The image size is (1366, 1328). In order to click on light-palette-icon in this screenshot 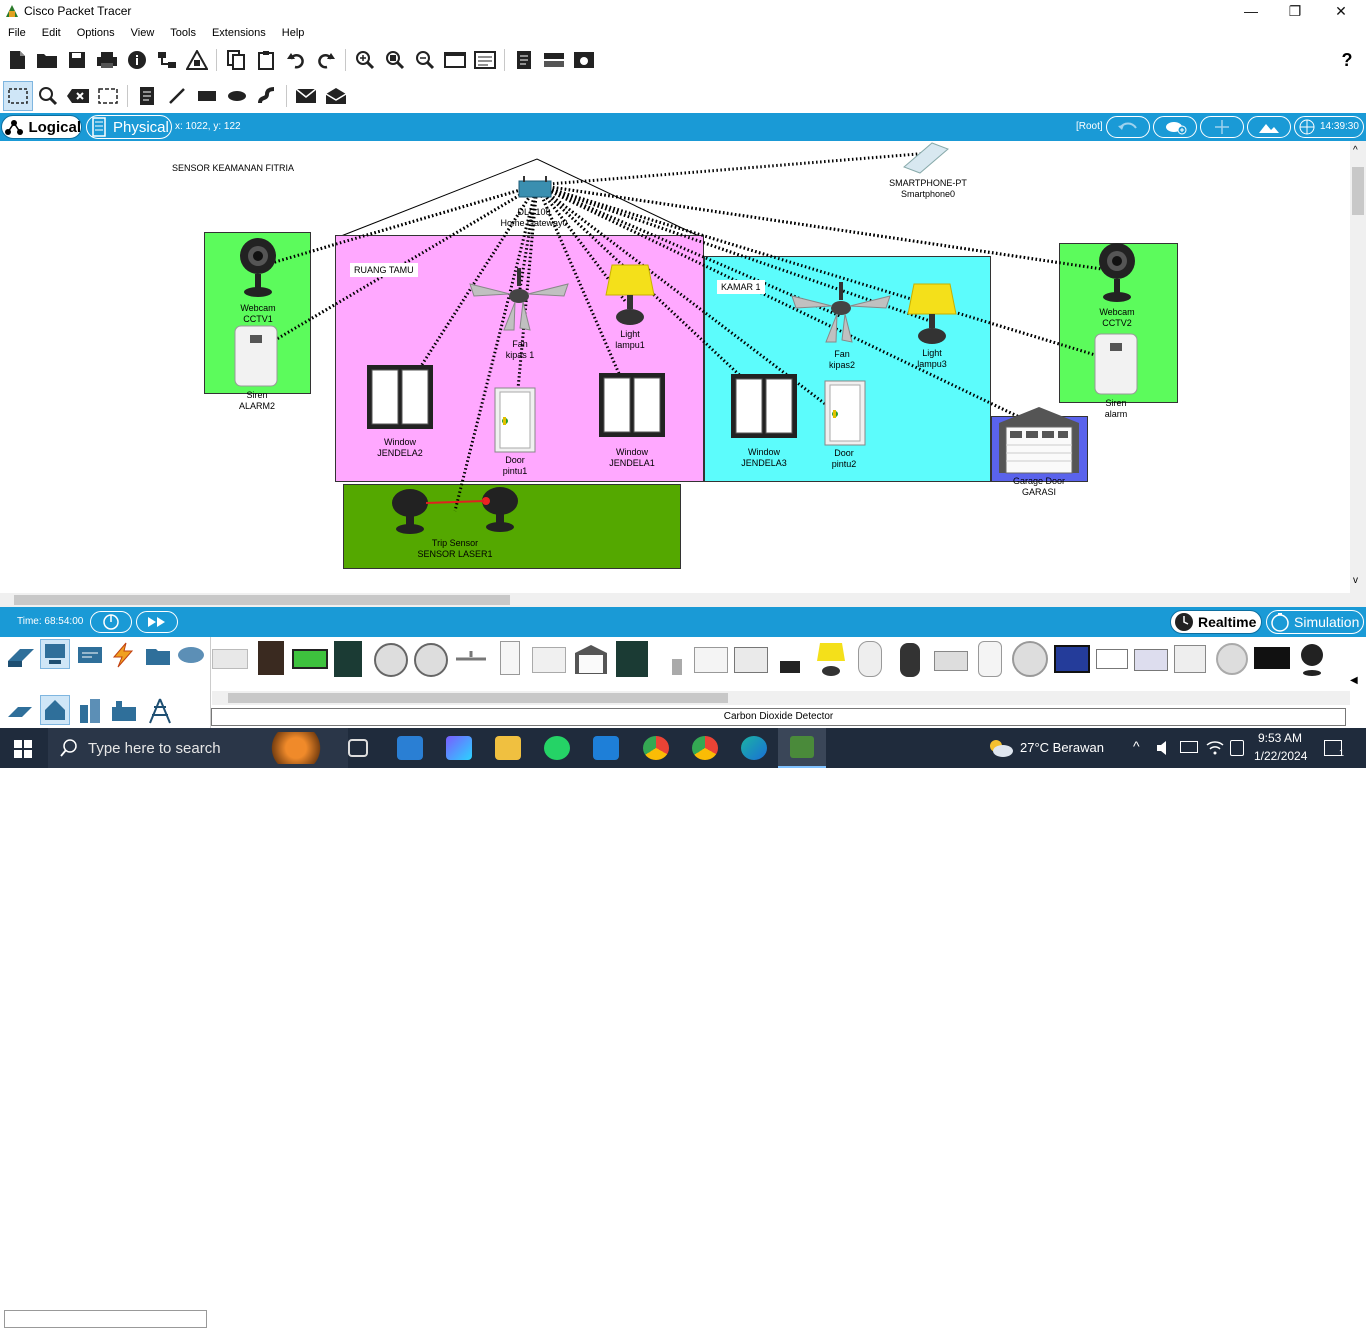, I will do `click(831, 659)`.